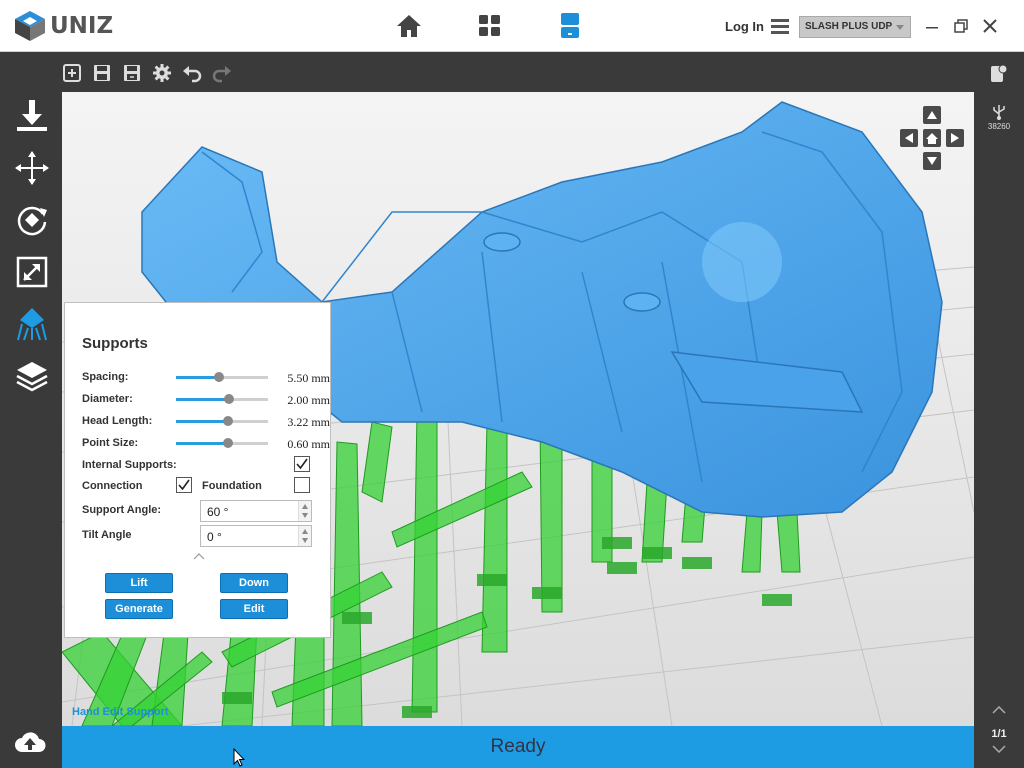  What do you see at coordinates (256, 511) in the screenshot?
I see `support-angle-spinbox: 60 °` at bounding box center [256, 511].